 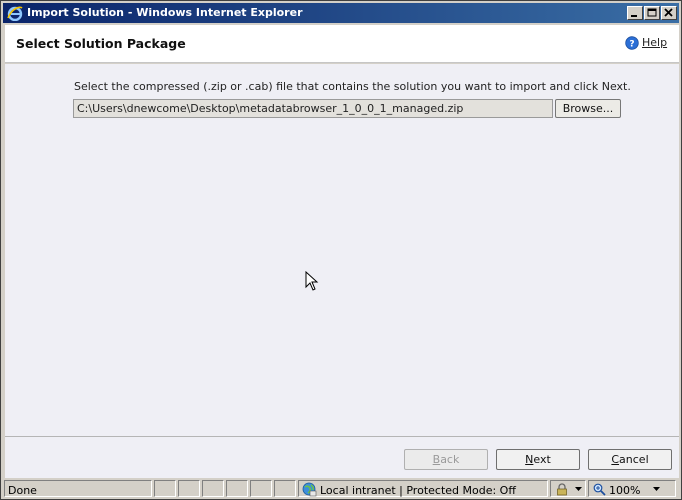 What do you see at coordinates (22, 490) in the screenshot?
I see `status-text: Done` at bounding box center [22, 490].